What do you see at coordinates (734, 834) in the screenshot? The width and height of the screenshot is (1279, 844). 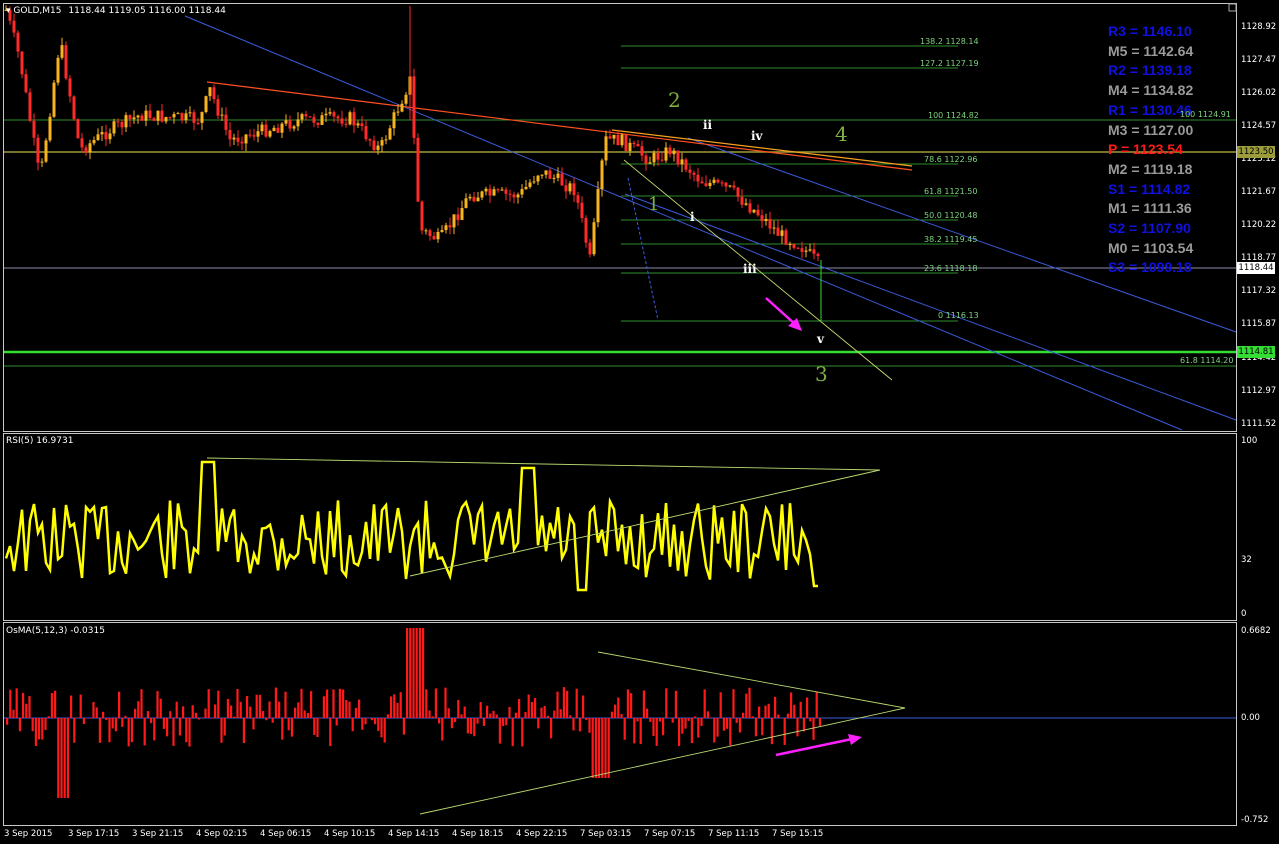 I see `x-tick: 7 Sep 11:15` at bounding box center [734, 834].